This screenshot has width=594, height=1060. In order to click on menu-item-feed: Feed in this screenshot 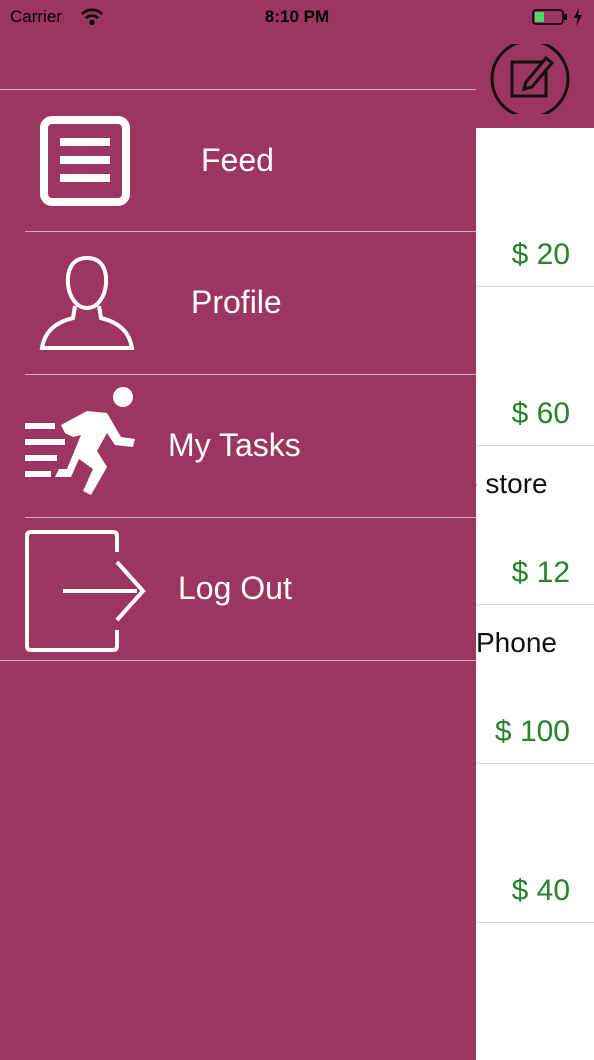, I will do `click(238, 161)`.